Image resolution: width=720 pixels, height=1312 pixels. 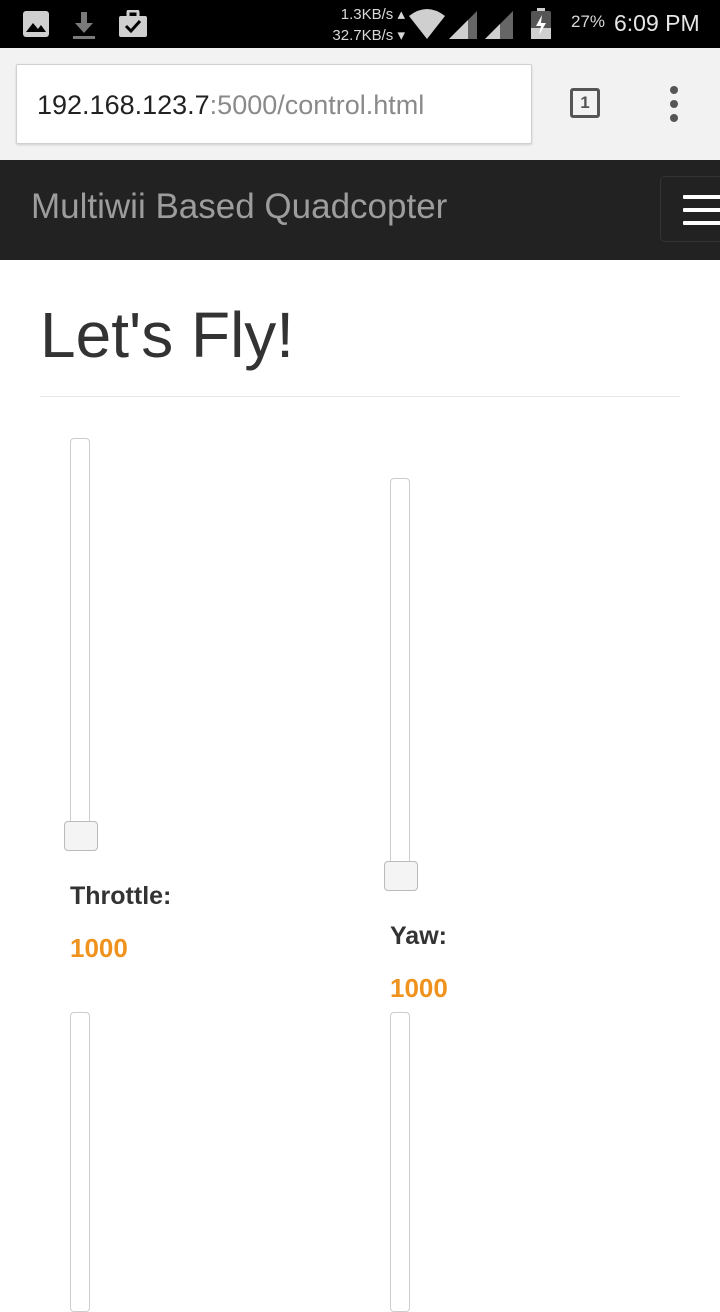 What do you see at coordinates (80, 643) in the screenshot?
I see `throttle-slider-track` at bounding box center [80, 643].